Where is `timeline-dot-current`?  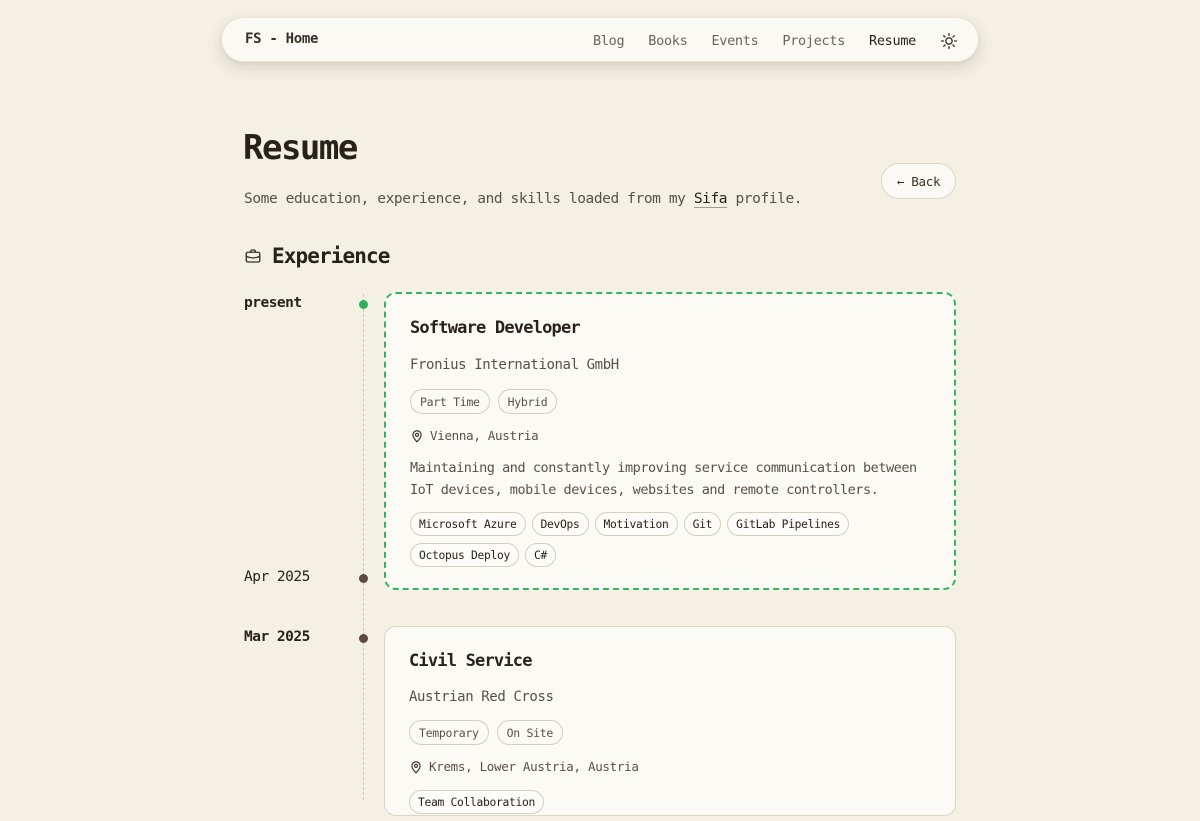 timeline-dot-current is located at coordinates (363, 304).